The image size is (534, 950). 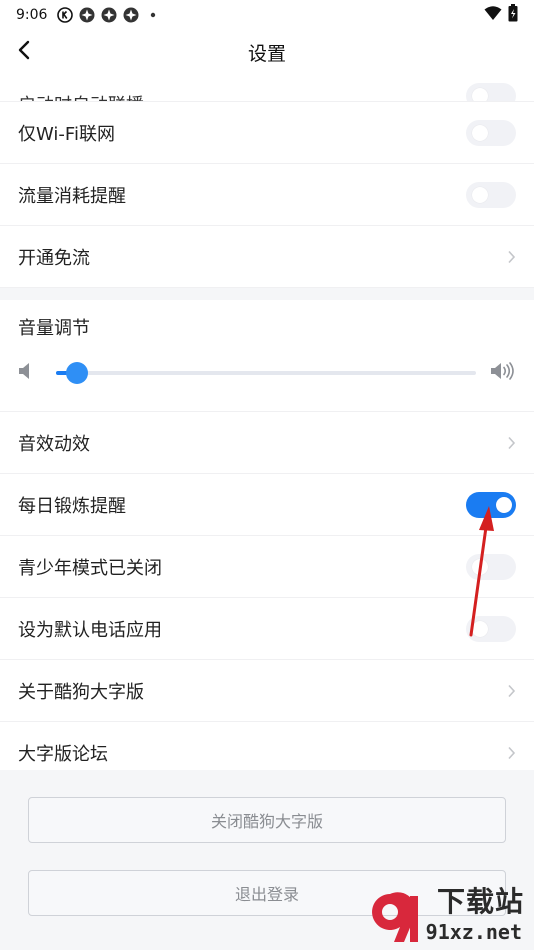 What do you see at coordinates (81, 96) in the screenshot?
I see `setting-label: 启动时自动联播` at bounding box center [81, 96].